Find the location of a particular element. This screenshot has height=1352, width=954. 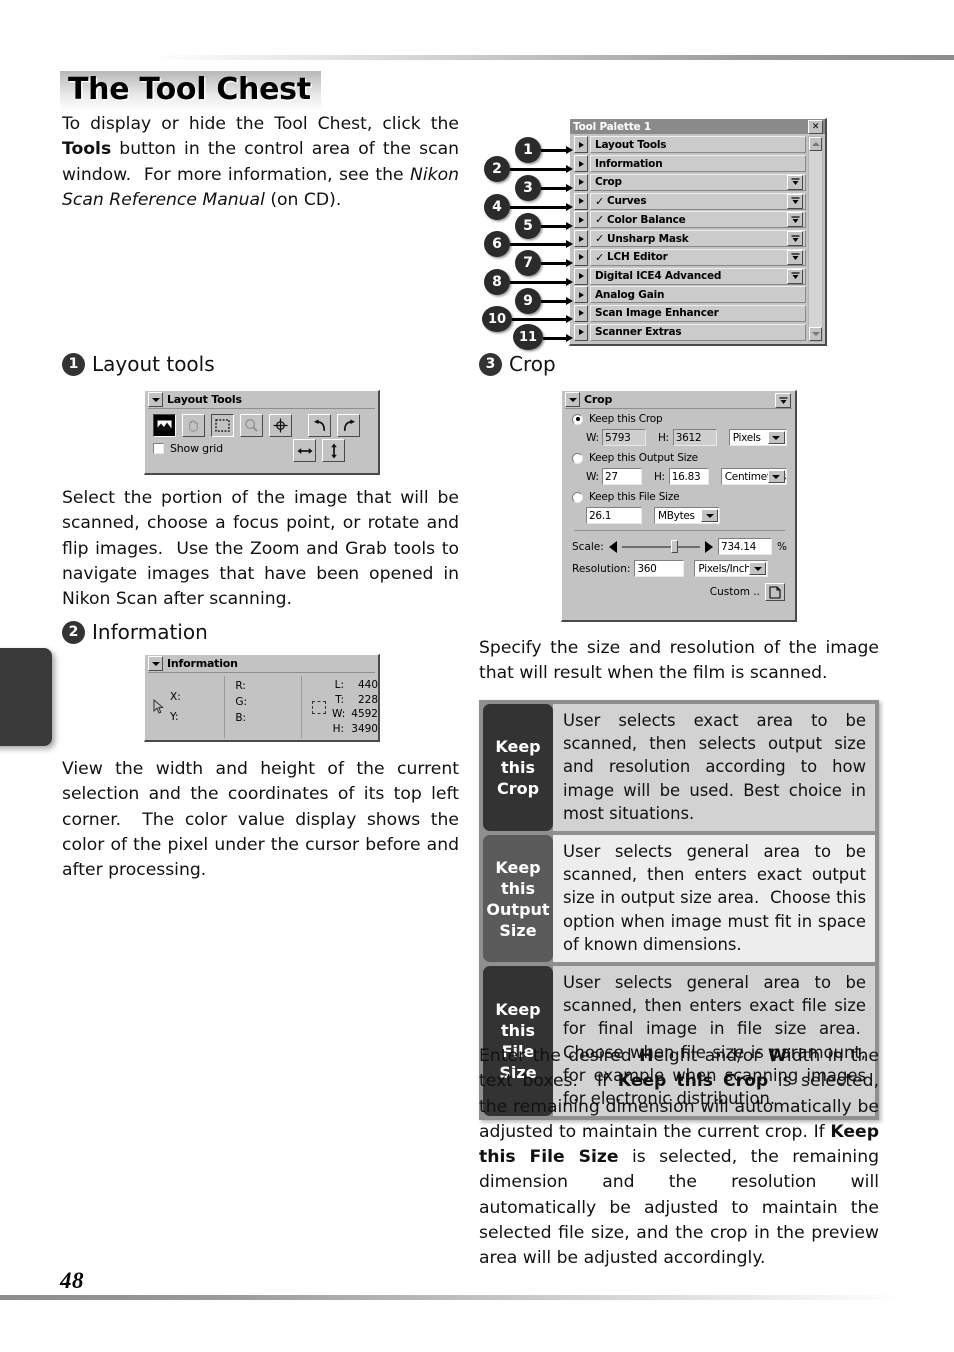

tool-palette-row-strip: ✓ Color Balance is located at coordinates (698, 220).